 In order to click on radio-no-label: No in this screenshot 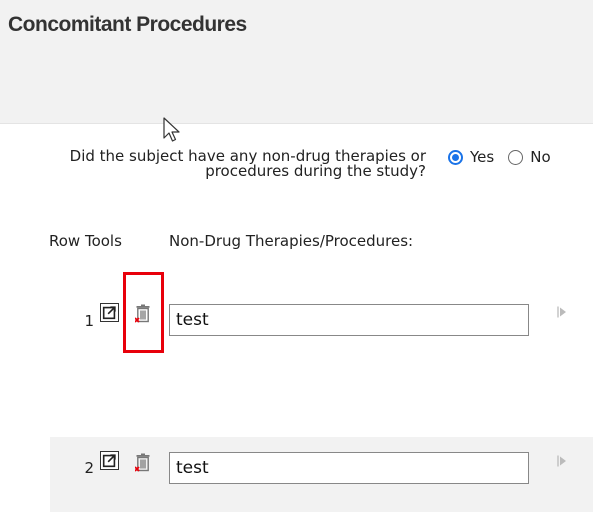, I will do `click(540, 157)`.